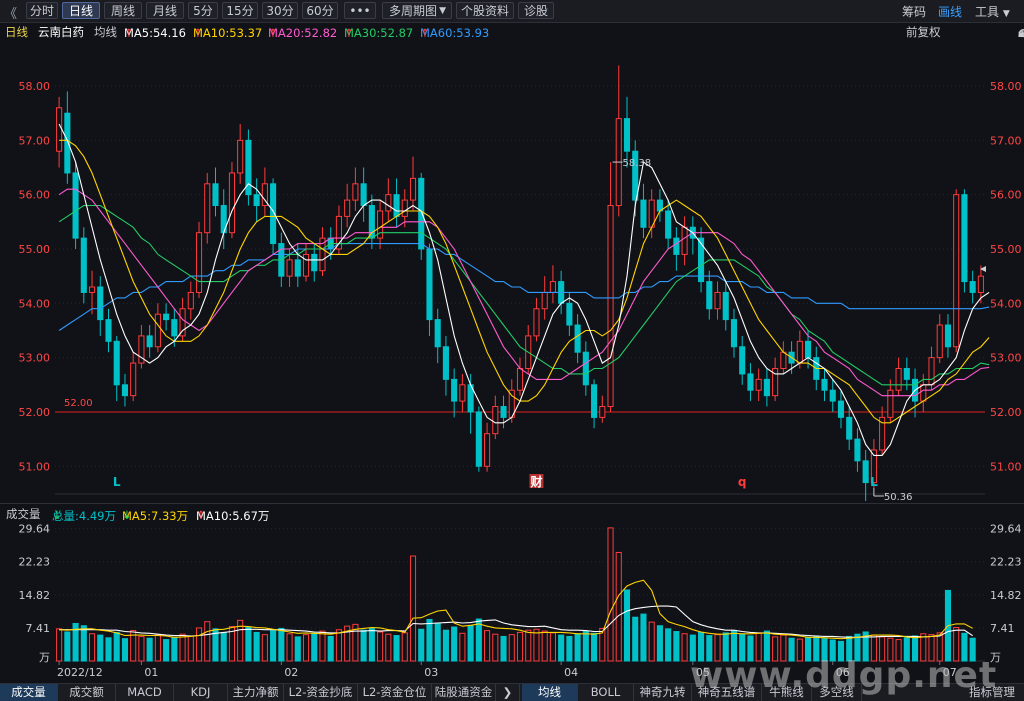 The width and height of the screenshot is (1024, 701). Describe the element at coordinates (280, 10) in the screenshot. I see `period-tab-30min: 30分` at that location.